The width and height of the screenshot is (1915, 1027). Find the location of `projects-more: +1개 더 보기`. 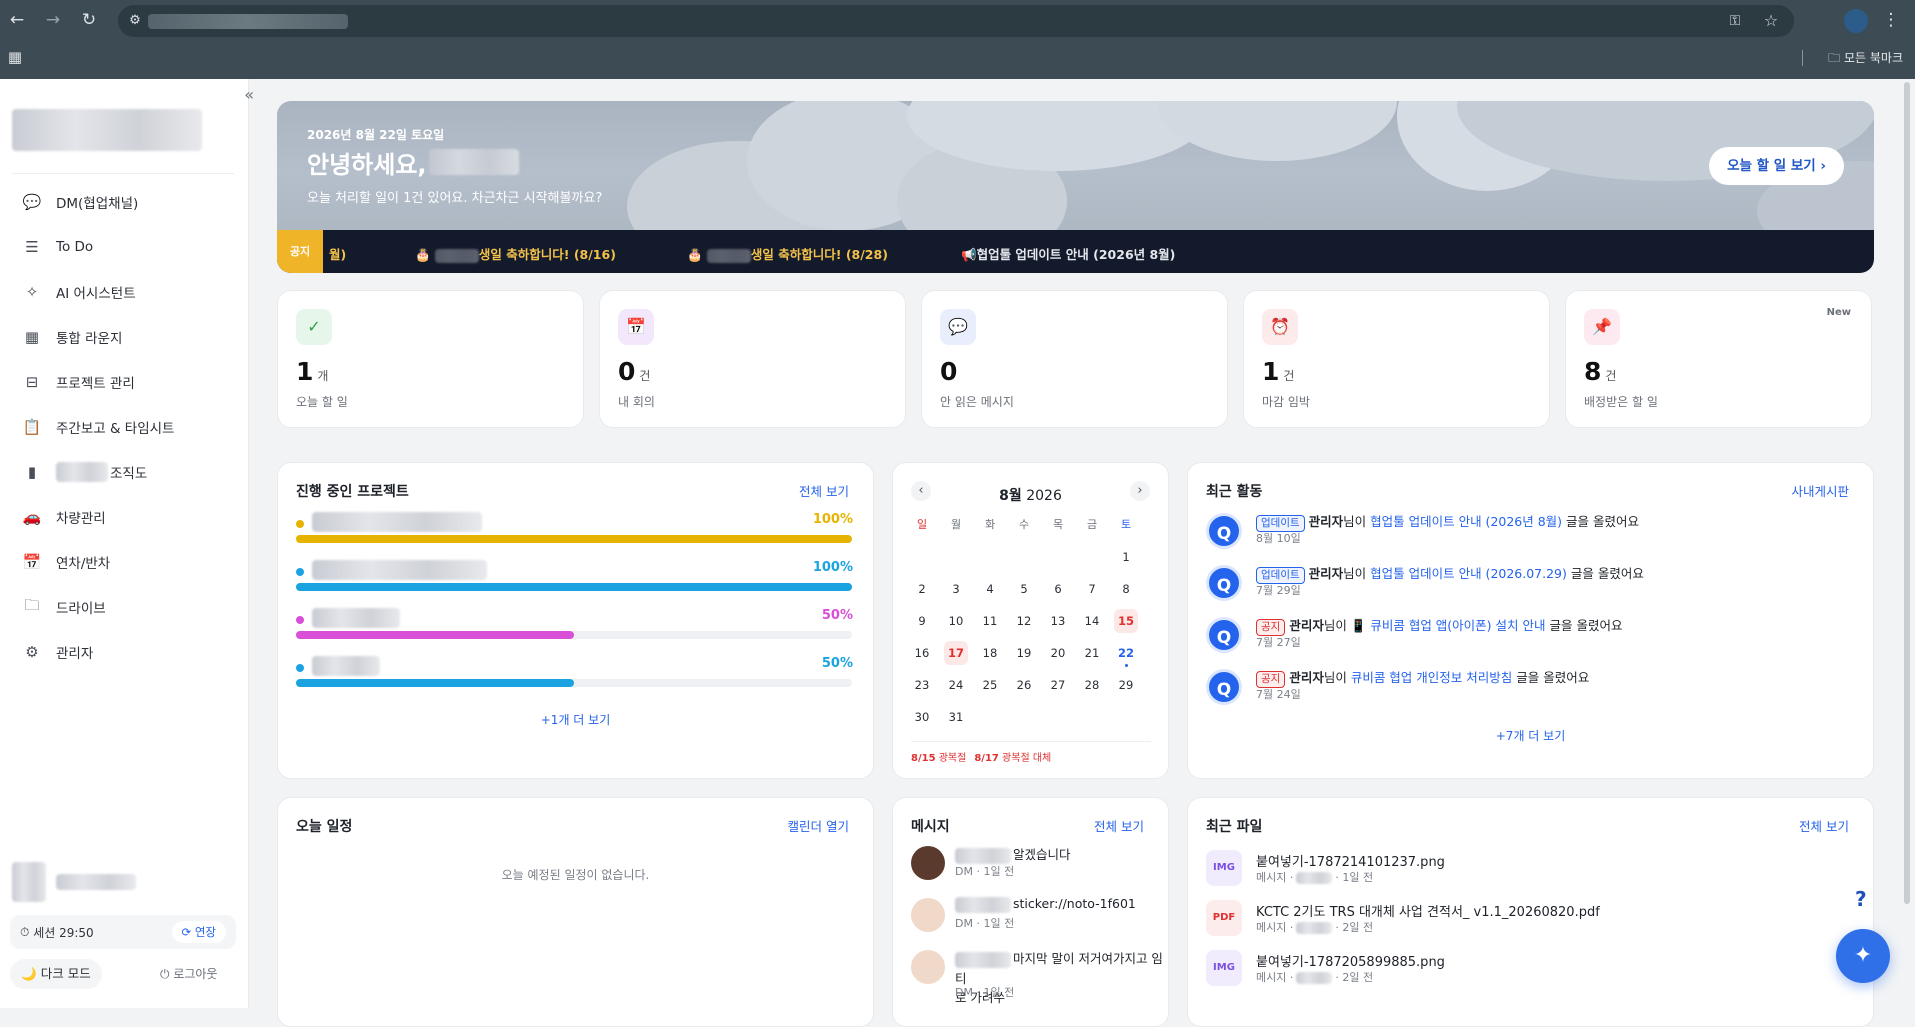

projects-more: +1개 더 보기 is located at coordinates (575, 719).